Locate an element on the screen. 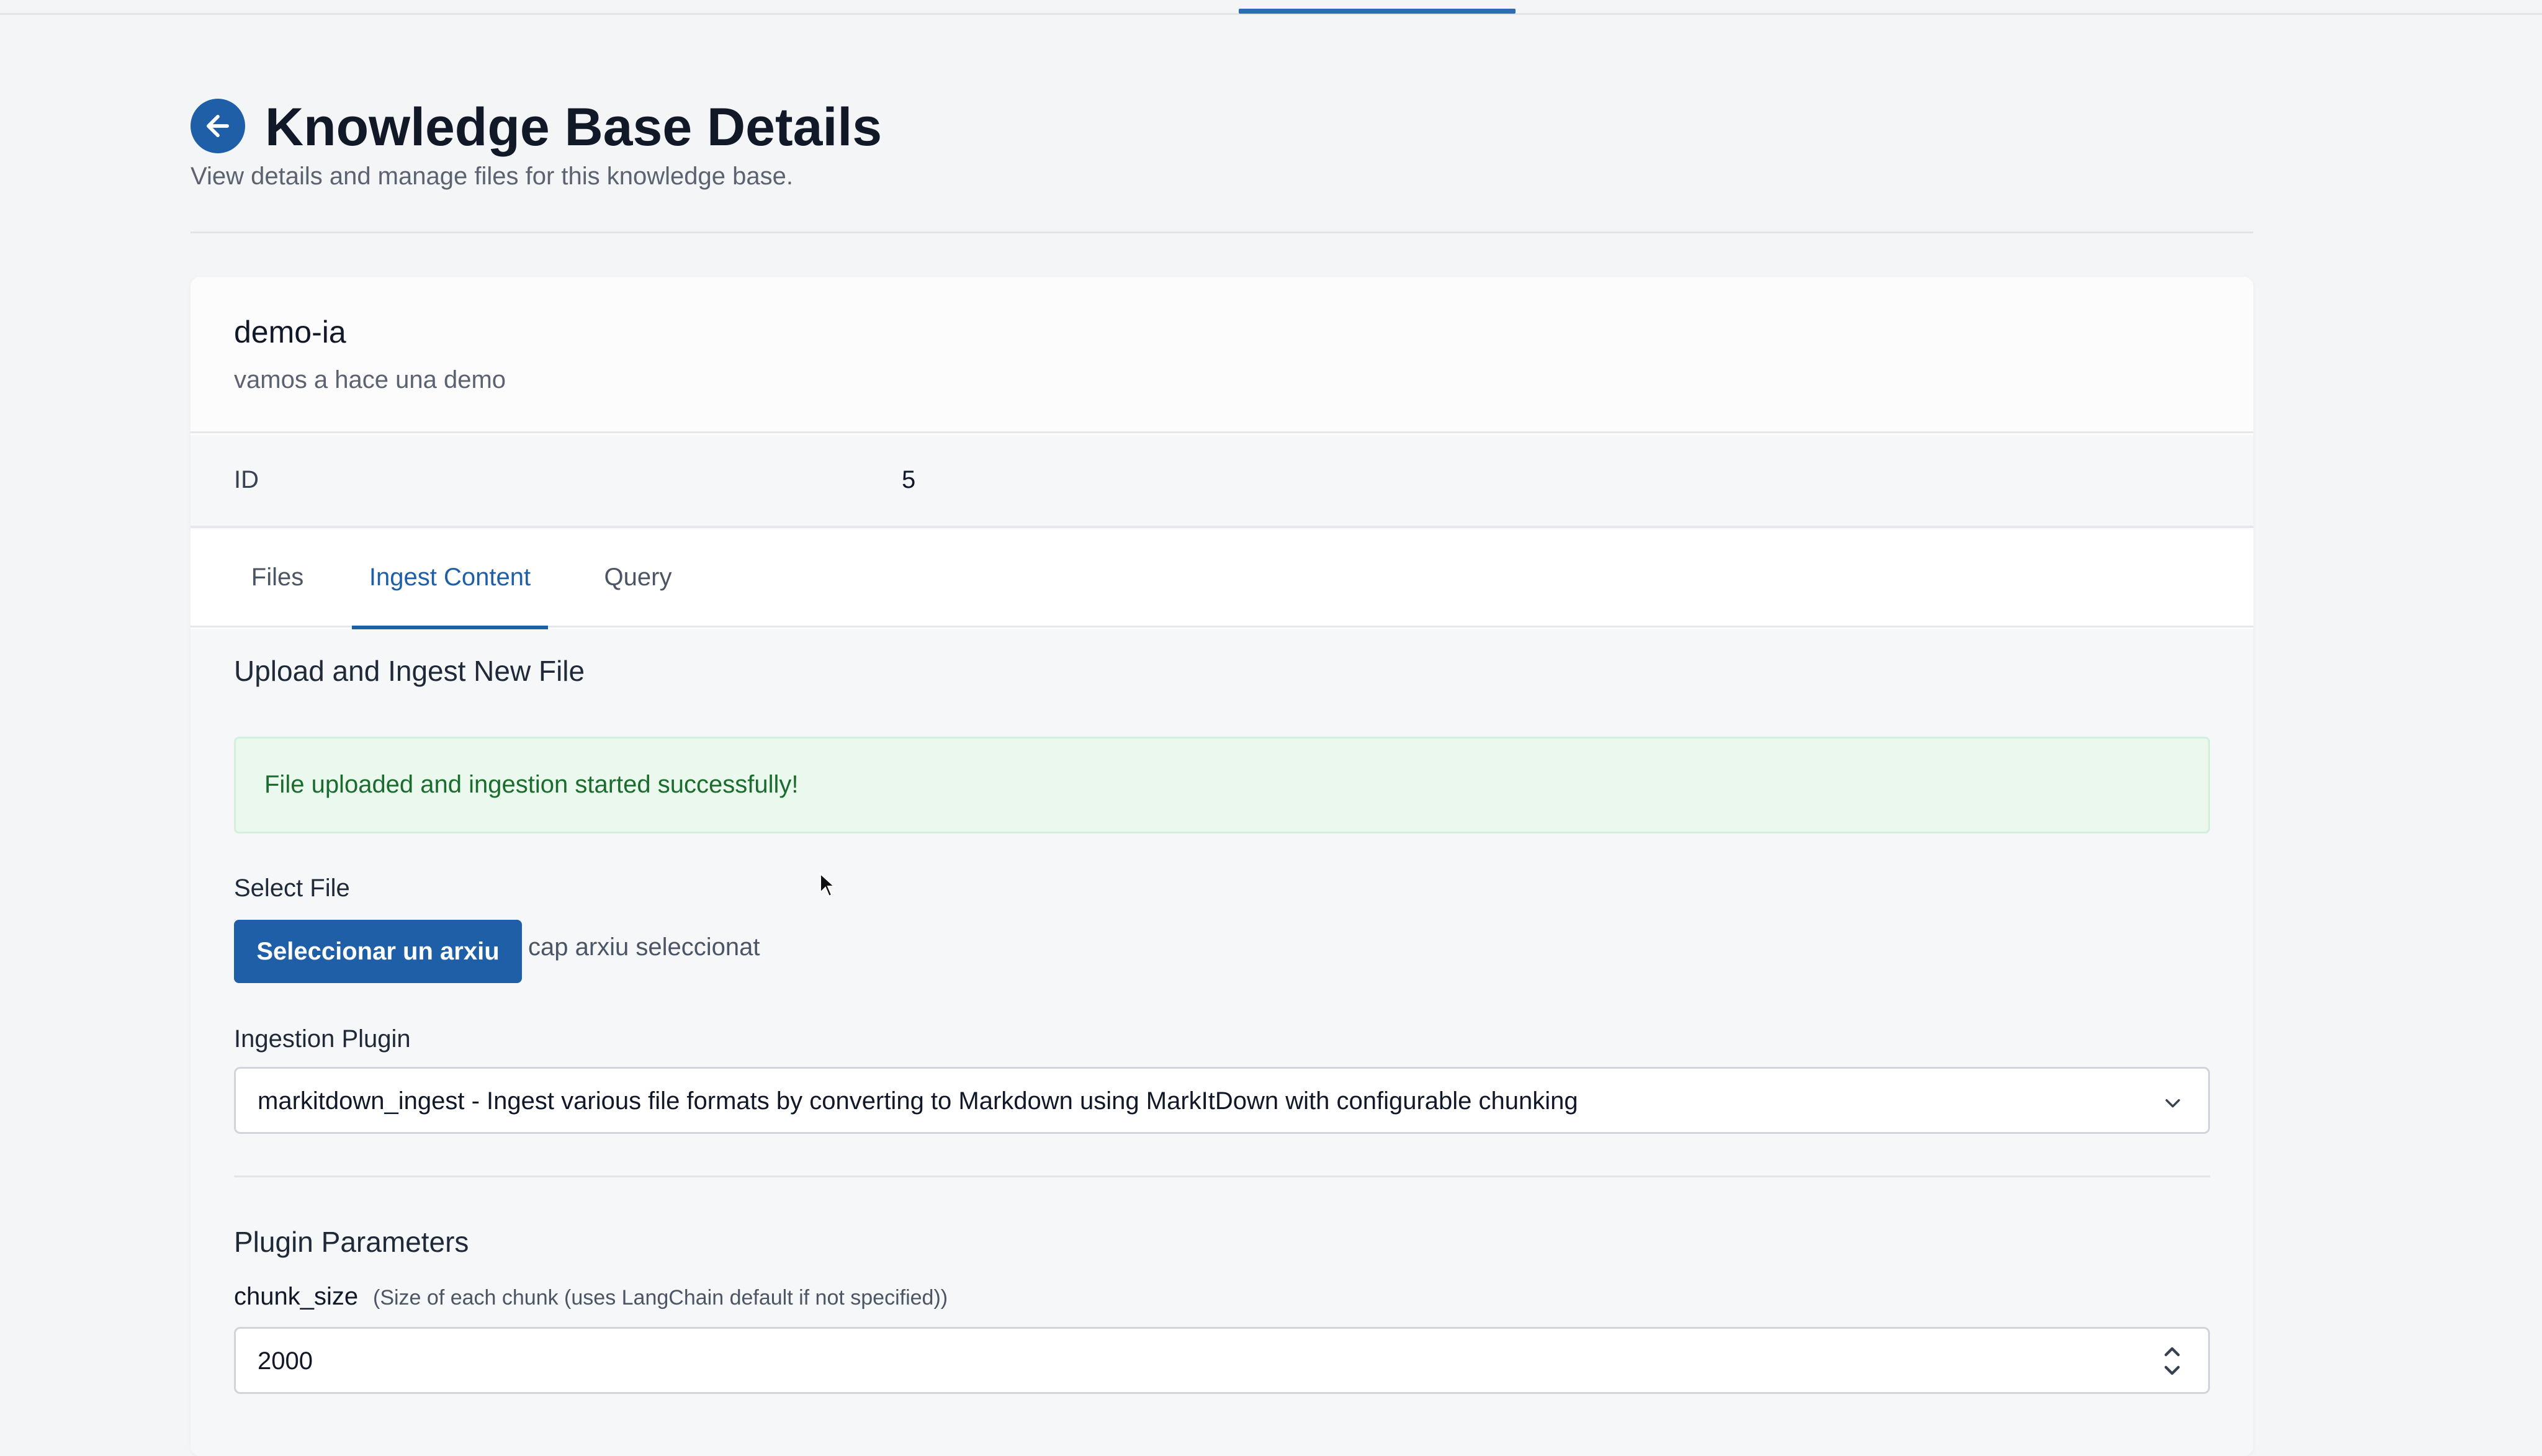 The image size is (2542, 1456). chunk-size-value: 2000 is located at coordinates (285, 1361).